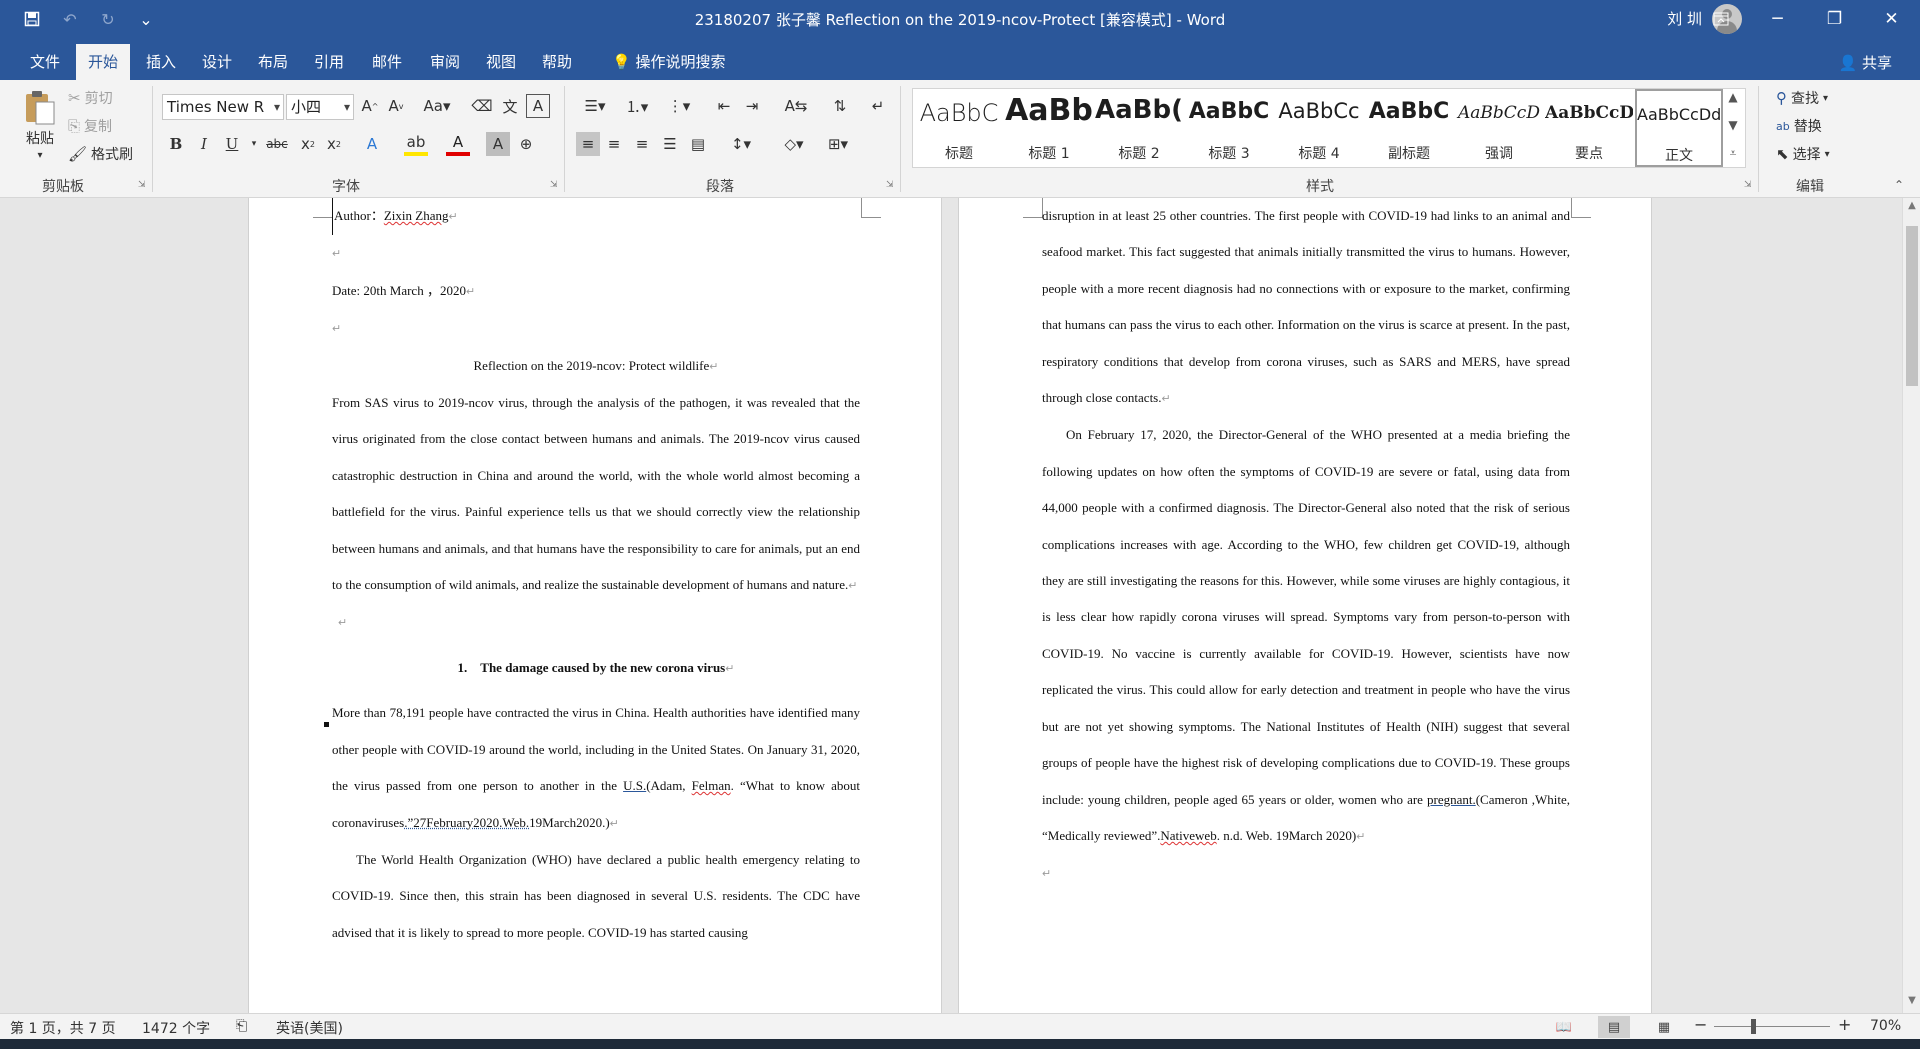 The width and height of the screenshot is (1920, 1049). What do you see at coordinates (1409, 128) in the screenshot?
I see `style-subtitle: AaBbC 副标题` at bounding box center [1409, 128].